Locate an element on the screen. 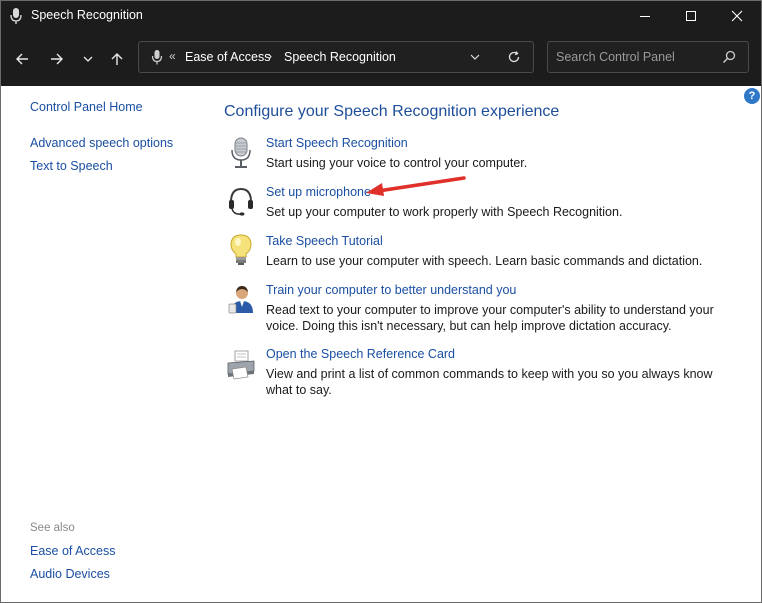 The image size is (762, 603). user-training-icon is located at coordinates (241, 300).